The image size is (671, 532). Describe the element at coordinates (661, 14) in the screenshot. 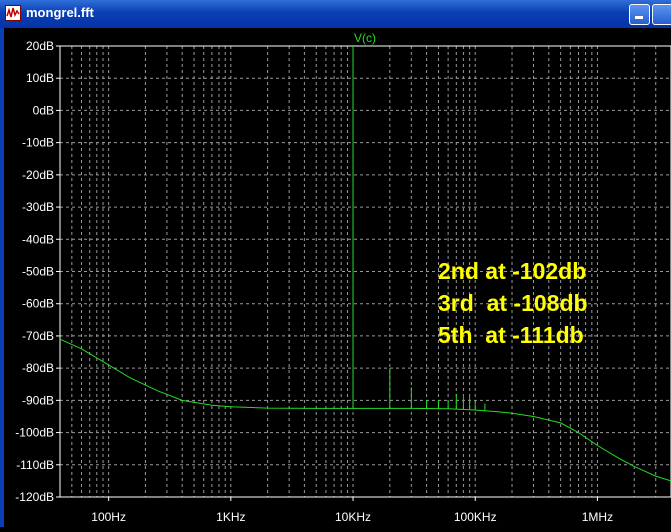

I see `maximize-button` at that location.